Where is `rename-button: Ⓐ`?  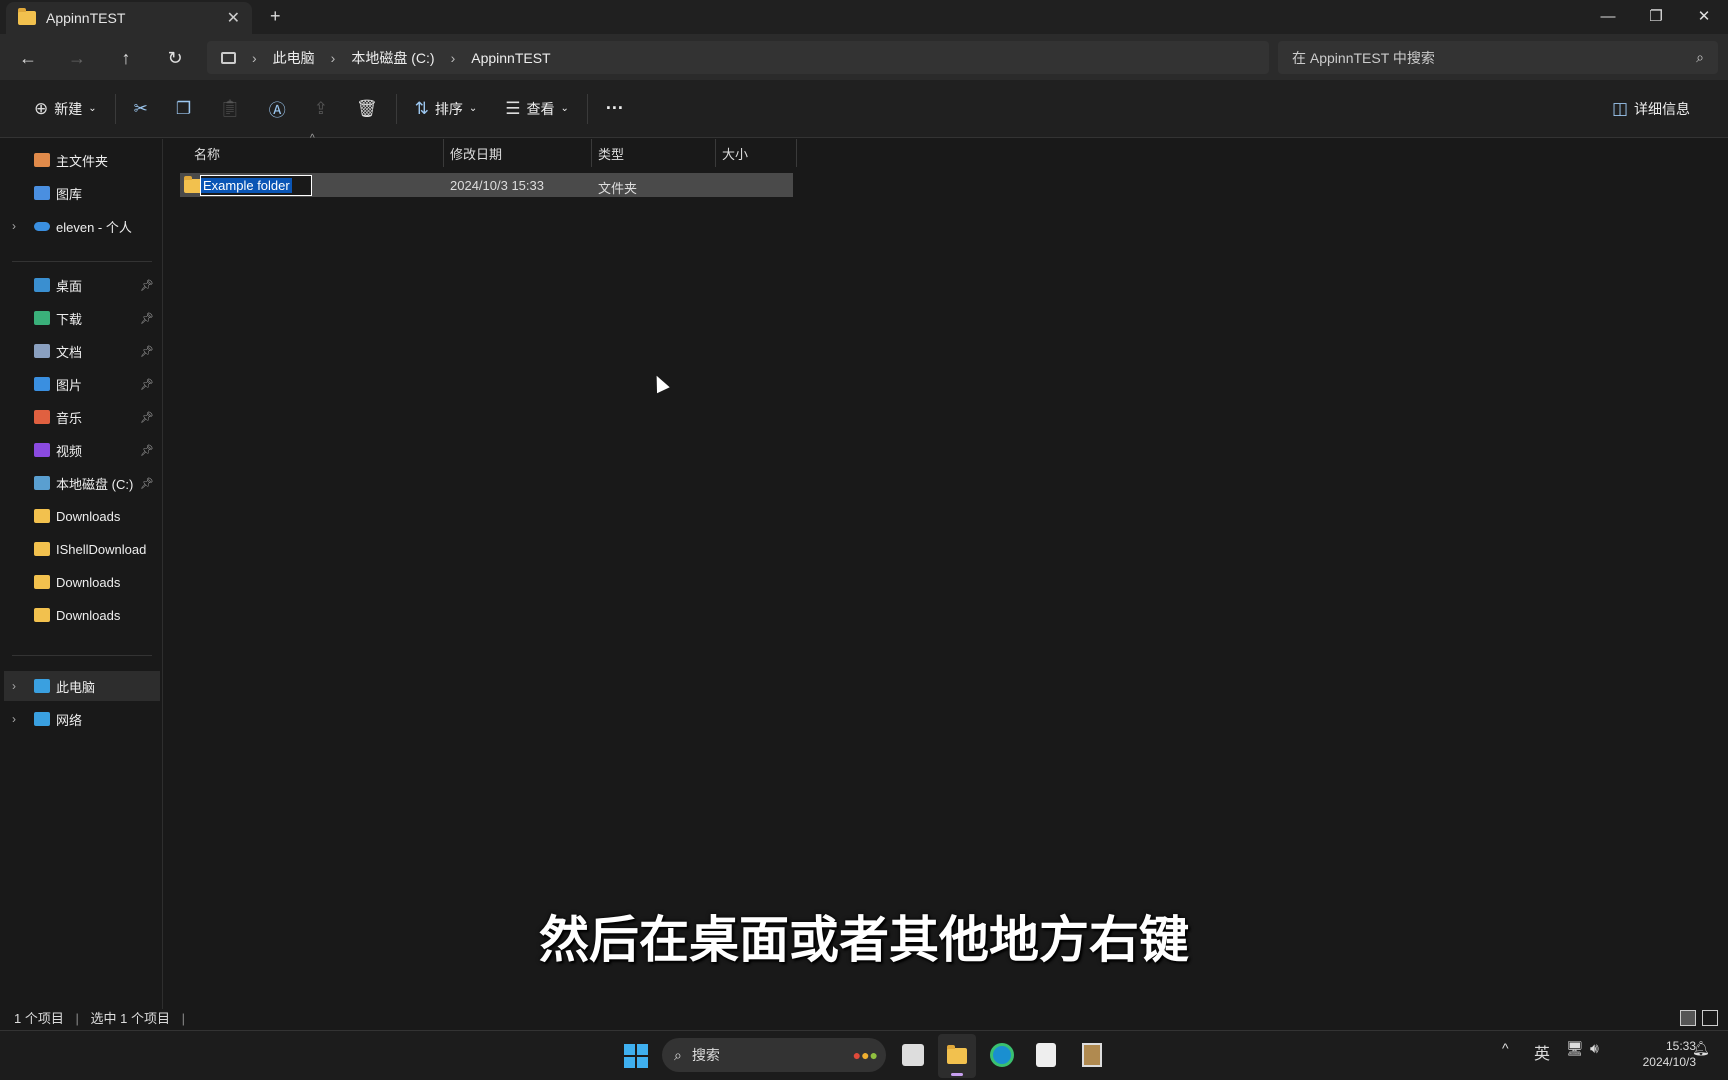
rename-button: Ⓐ is located at coordinates (277, 109).